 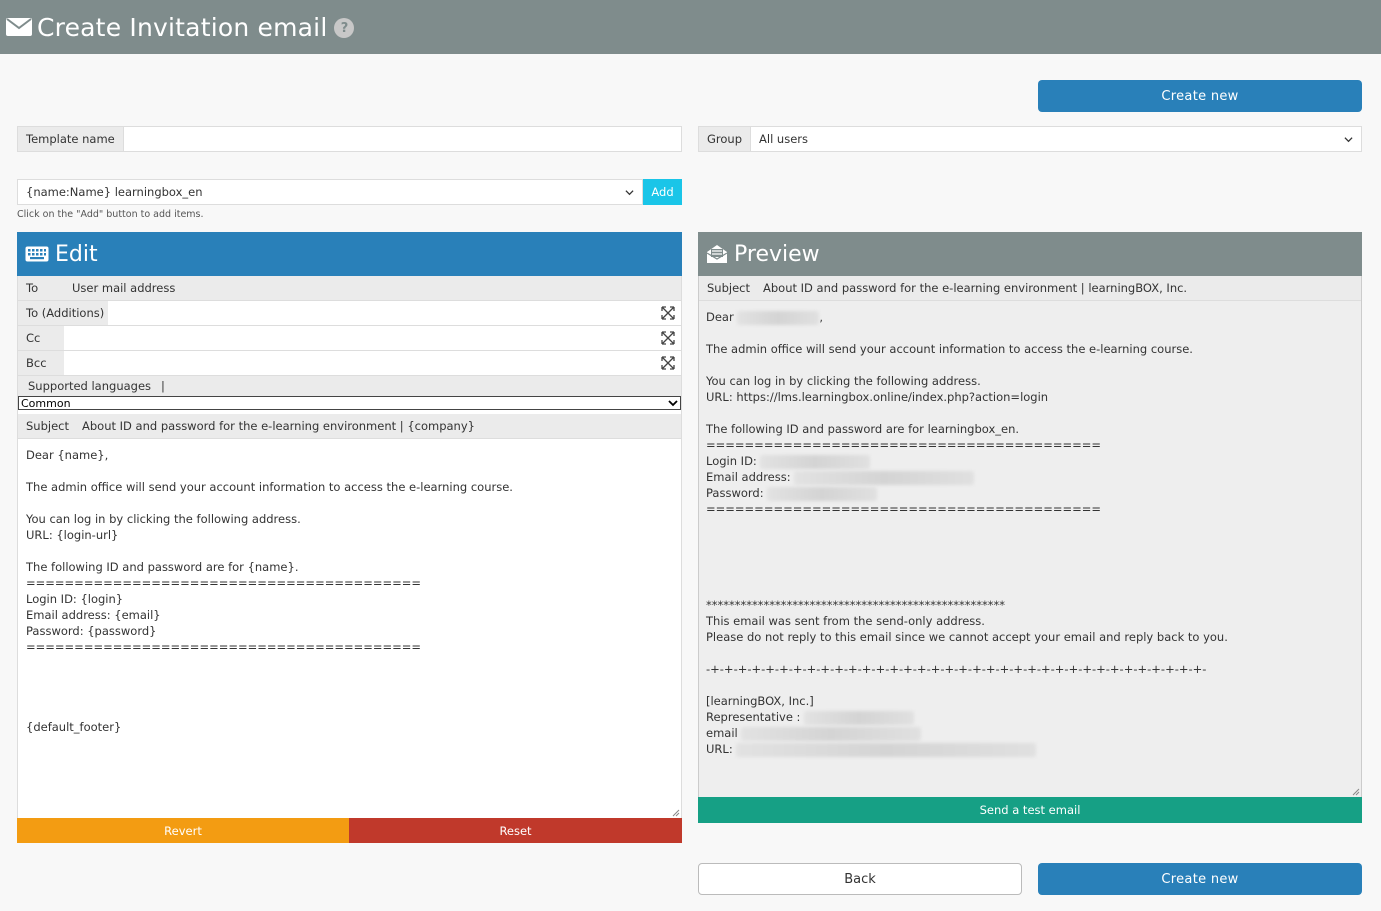 I want to click on cc-label: Cc, so click(x=41, y=338).